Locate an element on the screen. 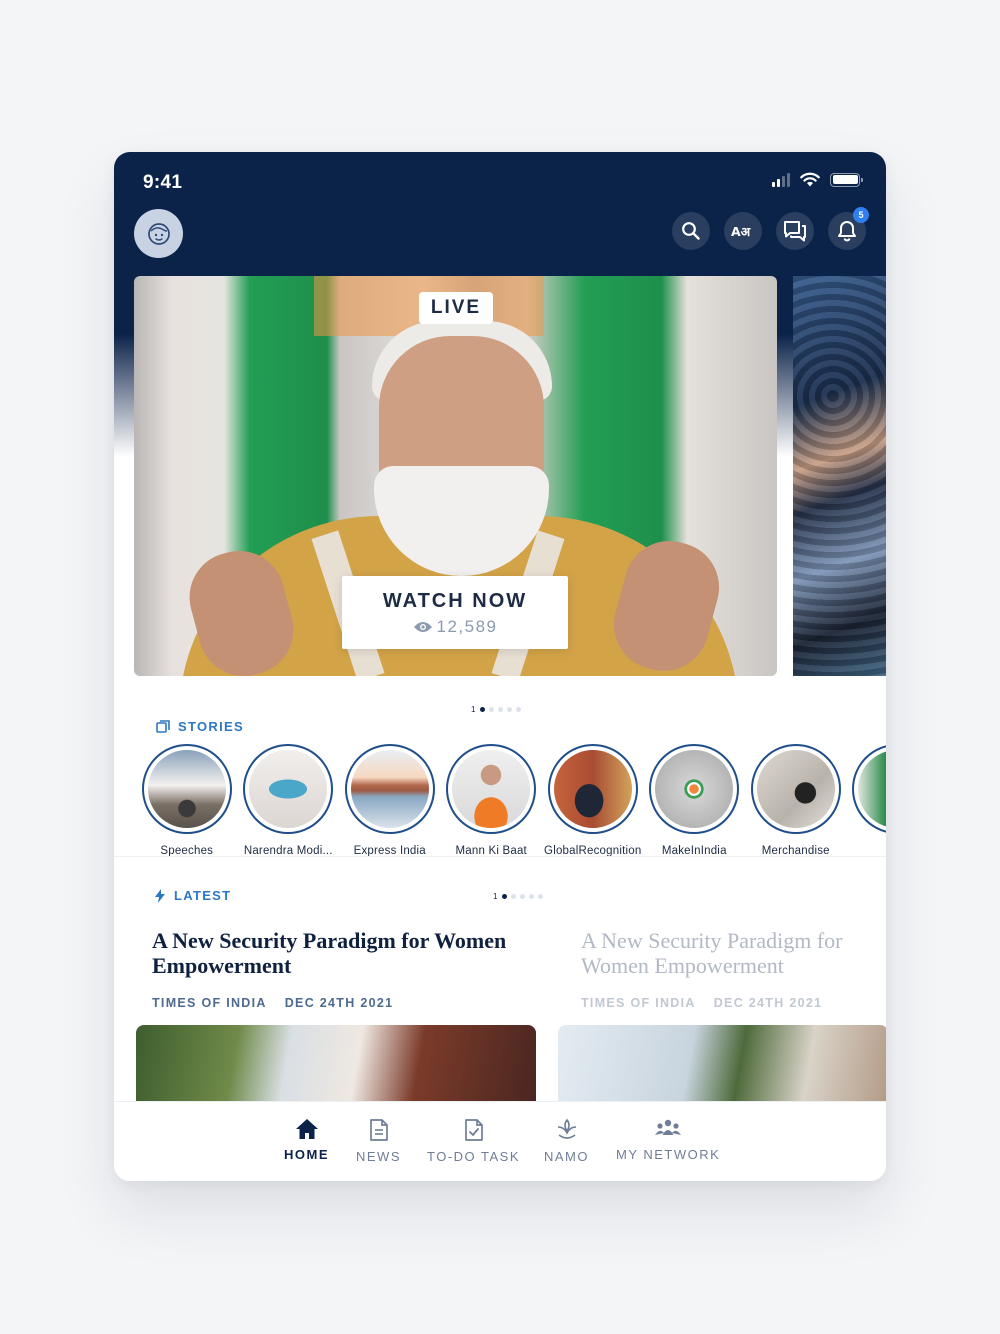 The image size is (1000, 1334). language-button: Aअ is located at coordinates (743, 231).